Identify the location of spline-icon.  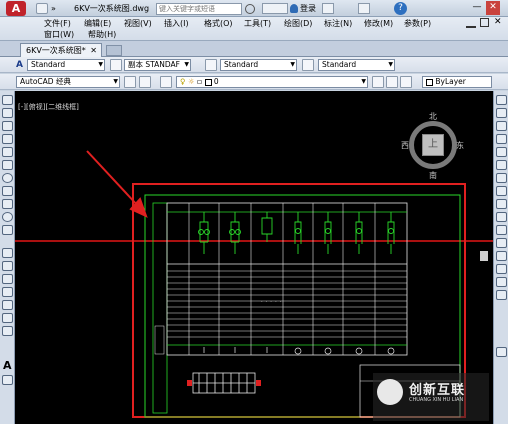
(7, 204).